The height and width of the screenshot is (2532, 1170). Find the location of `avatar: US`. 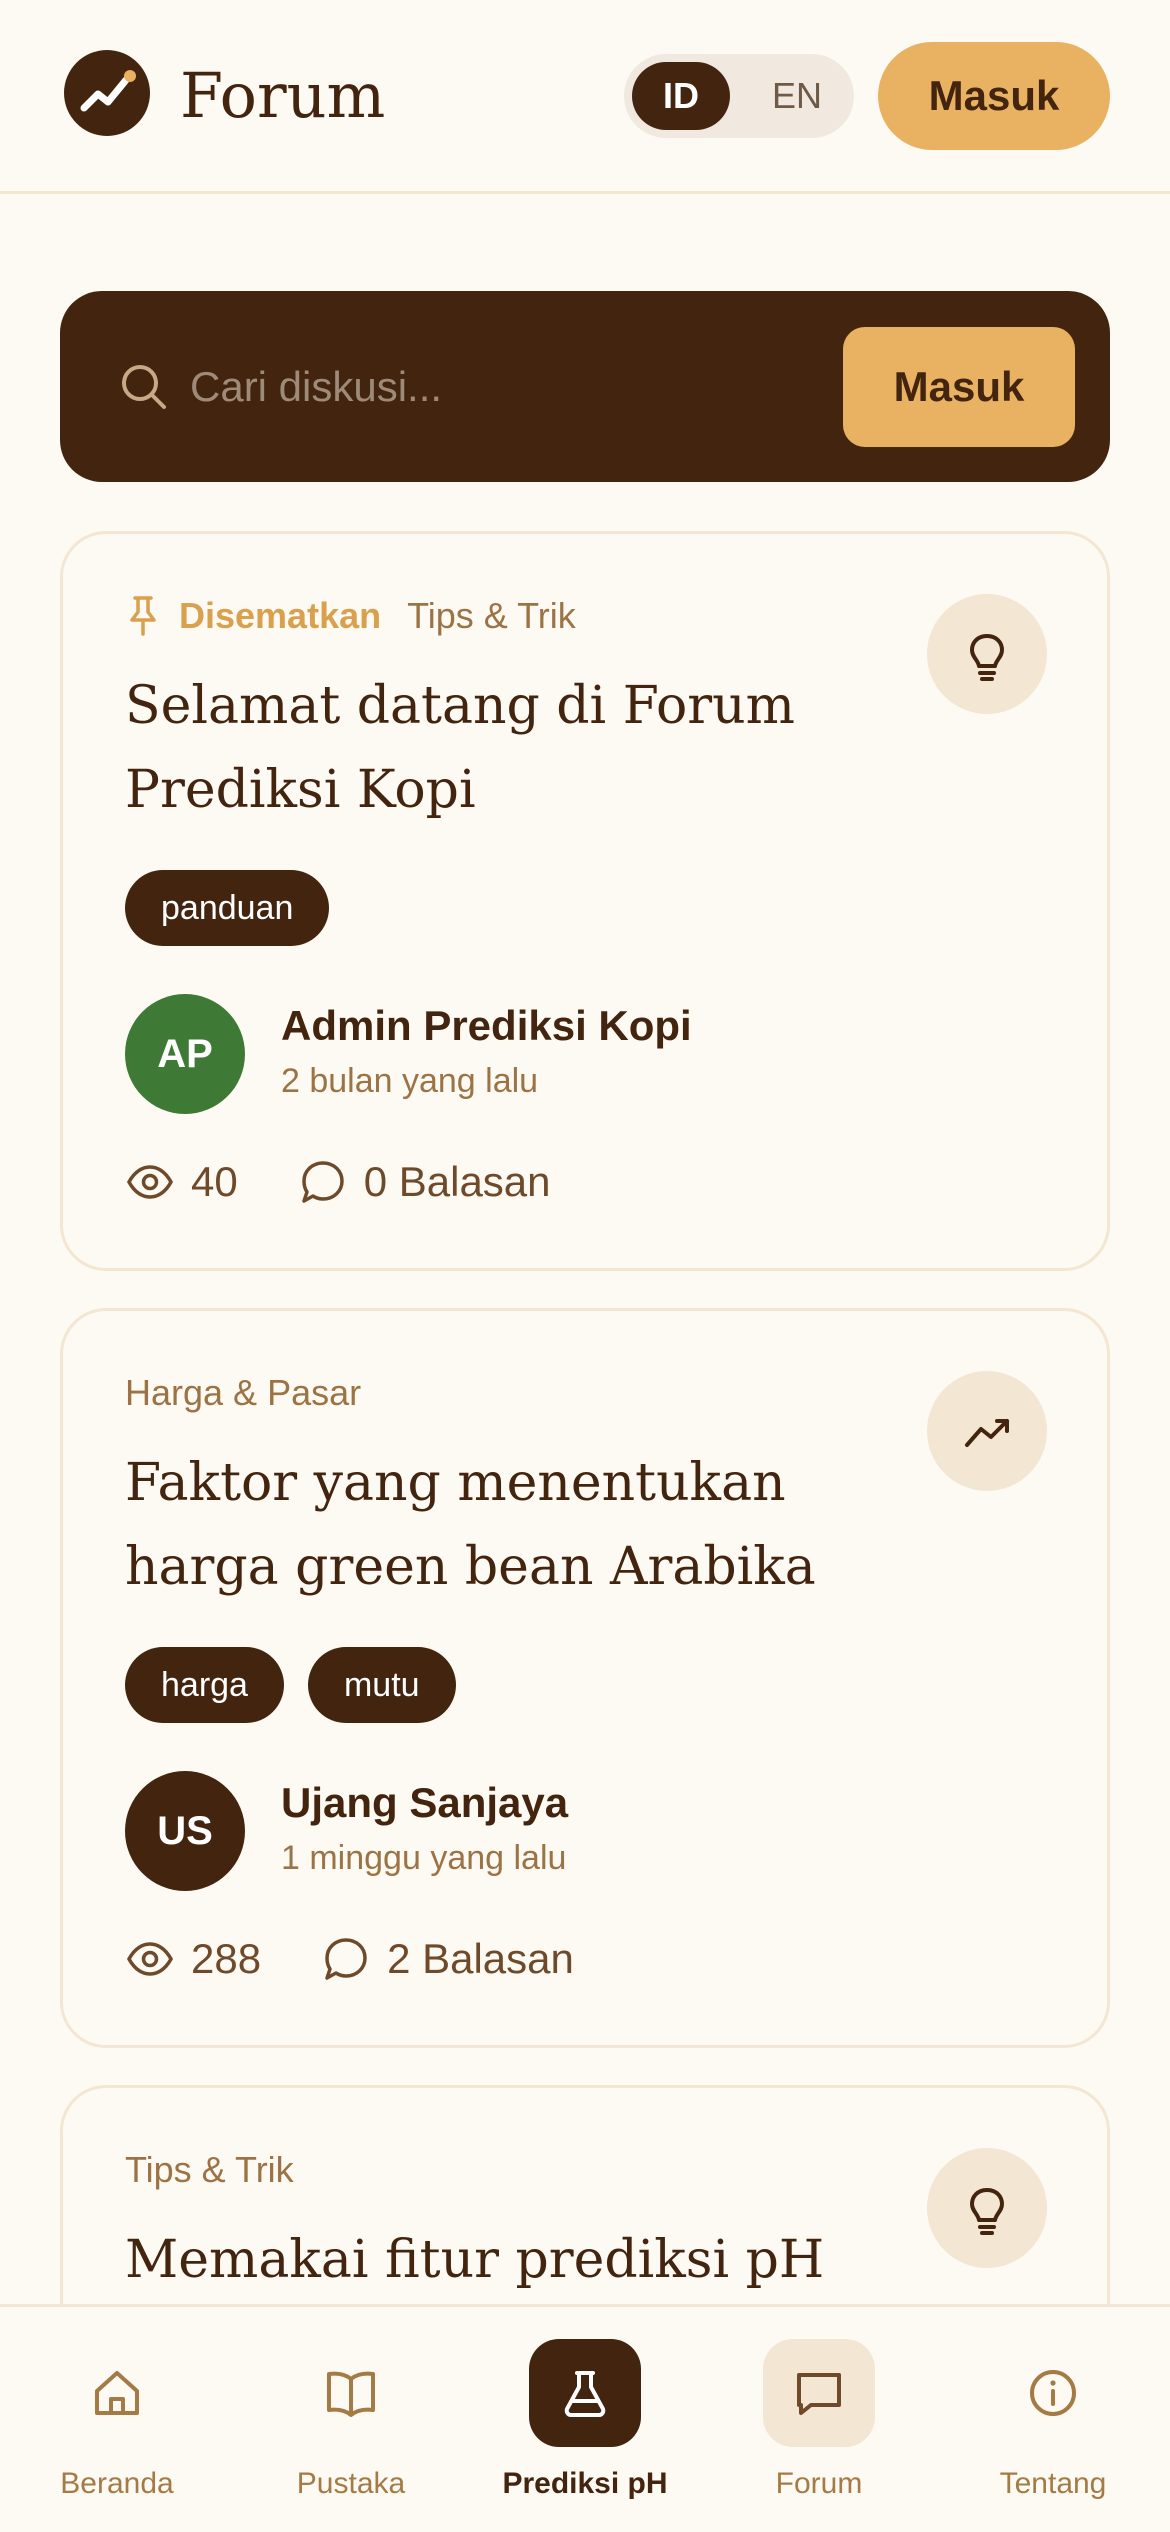

avatar: US is located at coordinates (185, 1831).